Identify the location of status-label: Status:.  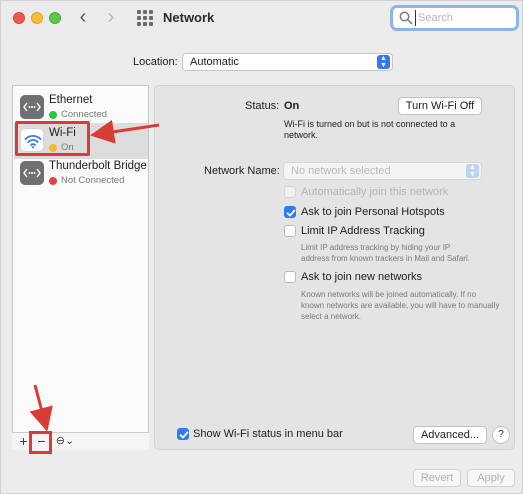
(262, 106).